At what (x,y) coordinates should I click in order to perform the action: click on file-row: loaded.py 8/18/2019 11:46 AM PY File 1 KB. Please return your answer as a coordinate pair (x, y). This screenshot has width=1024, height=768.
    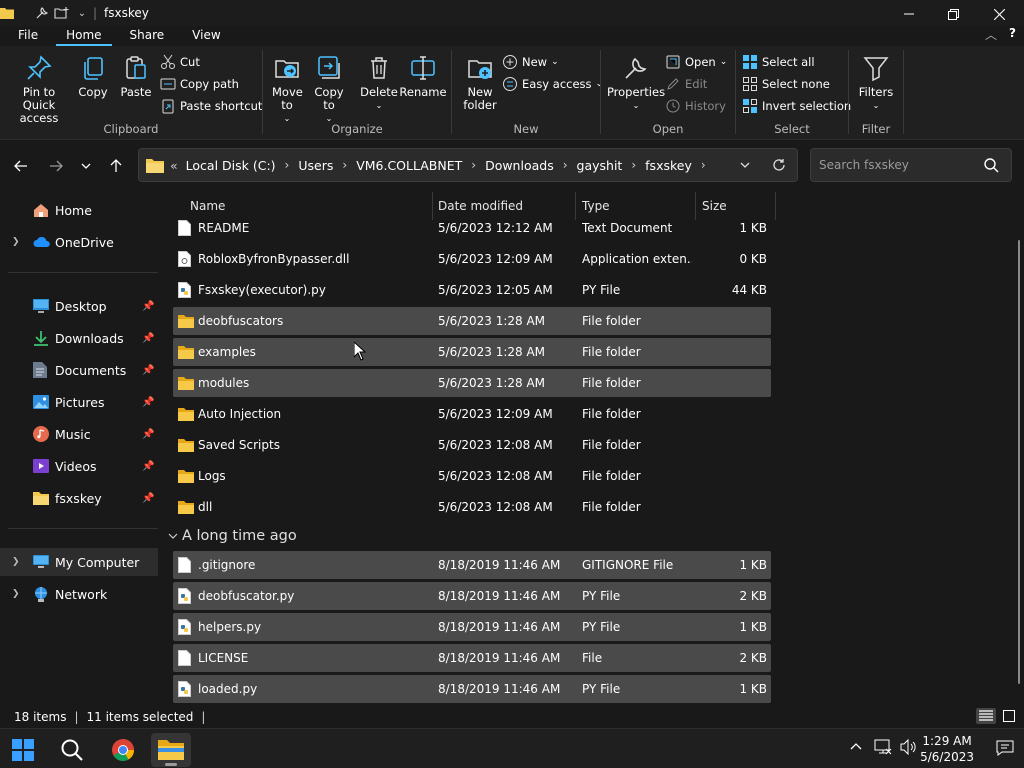
    Looking at the image, I should click on (472, 689).